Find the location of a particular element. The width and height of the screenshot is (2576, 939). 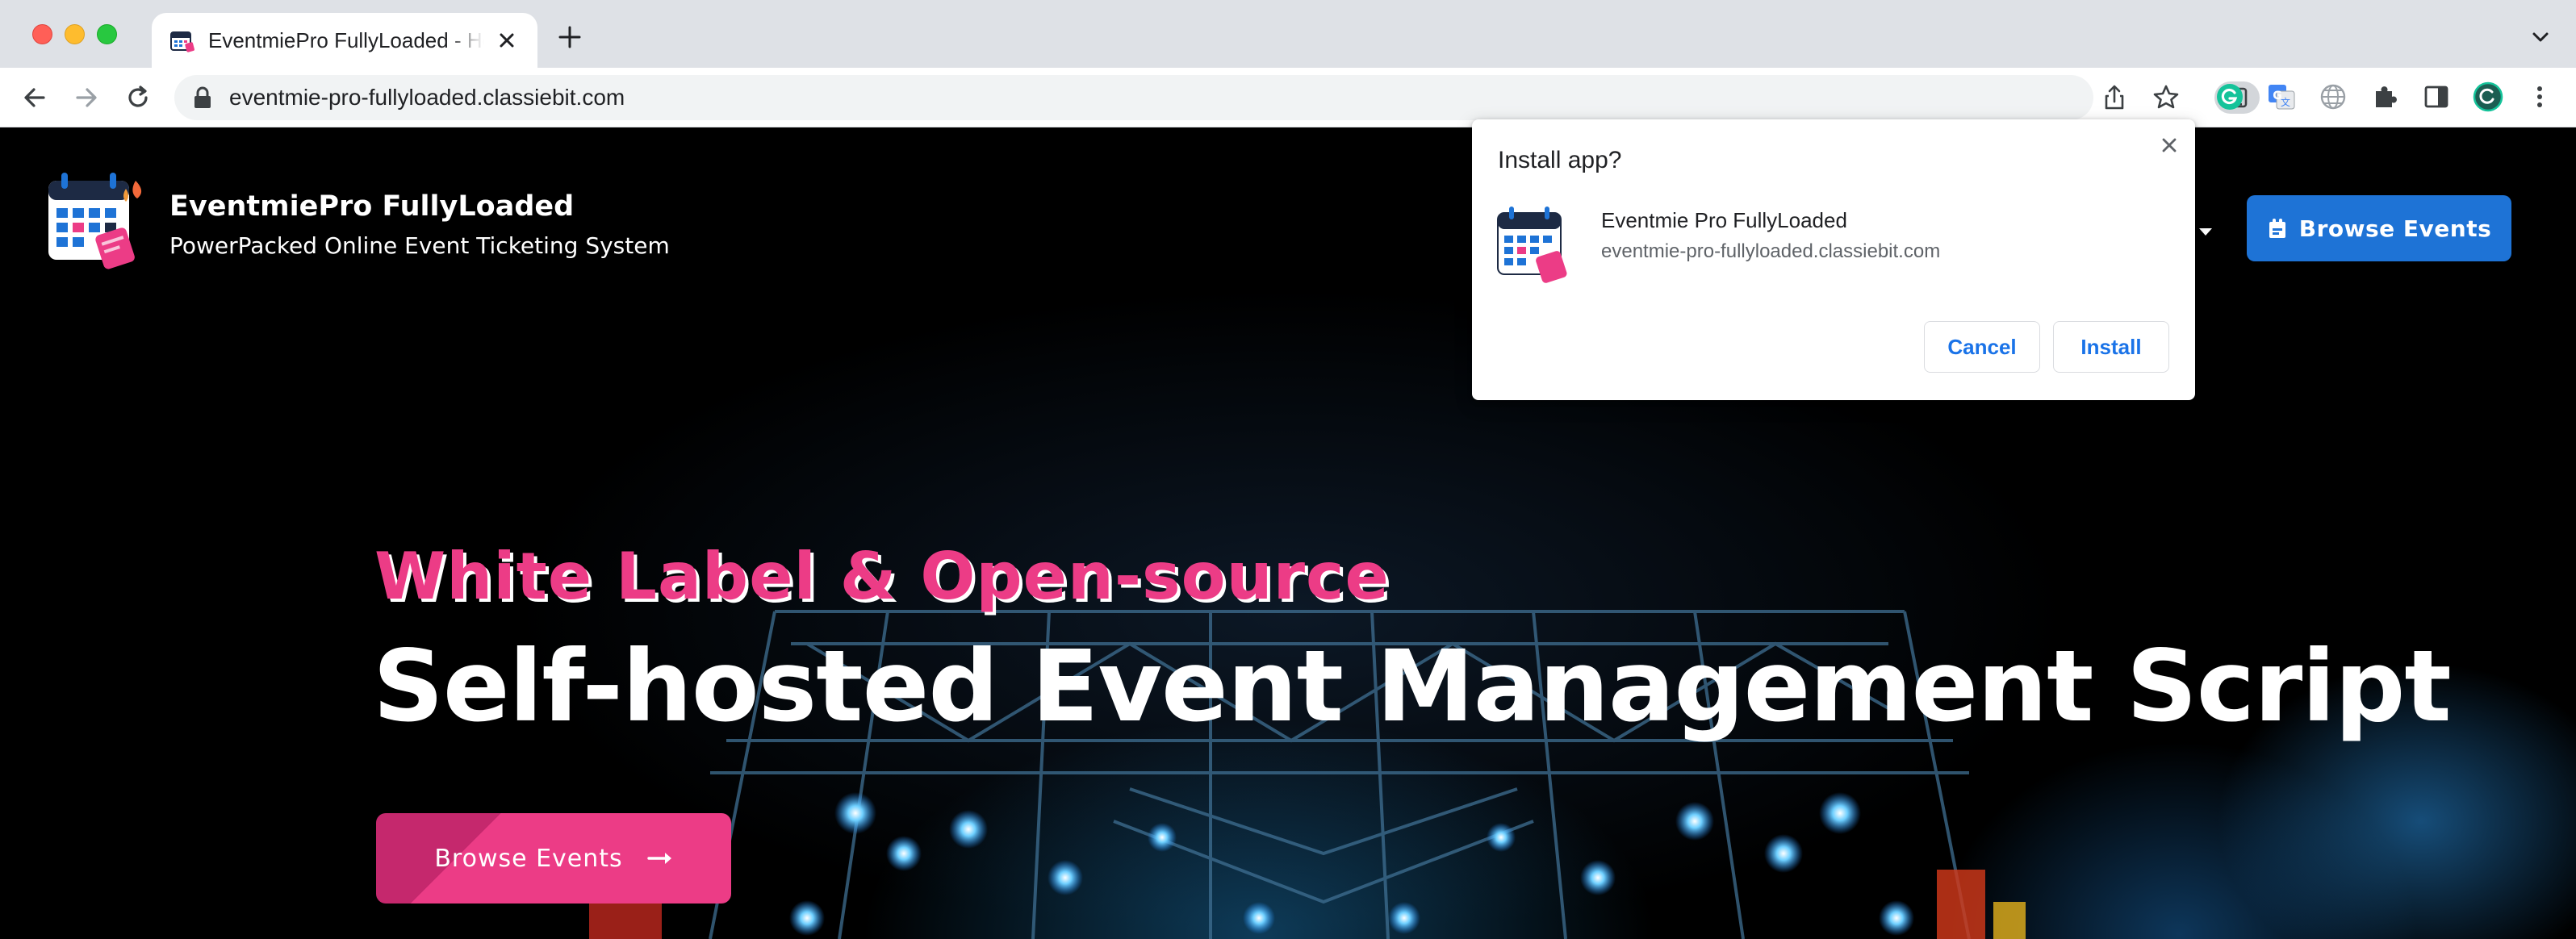

ticket-icon is located at coordinates (2277, 228).